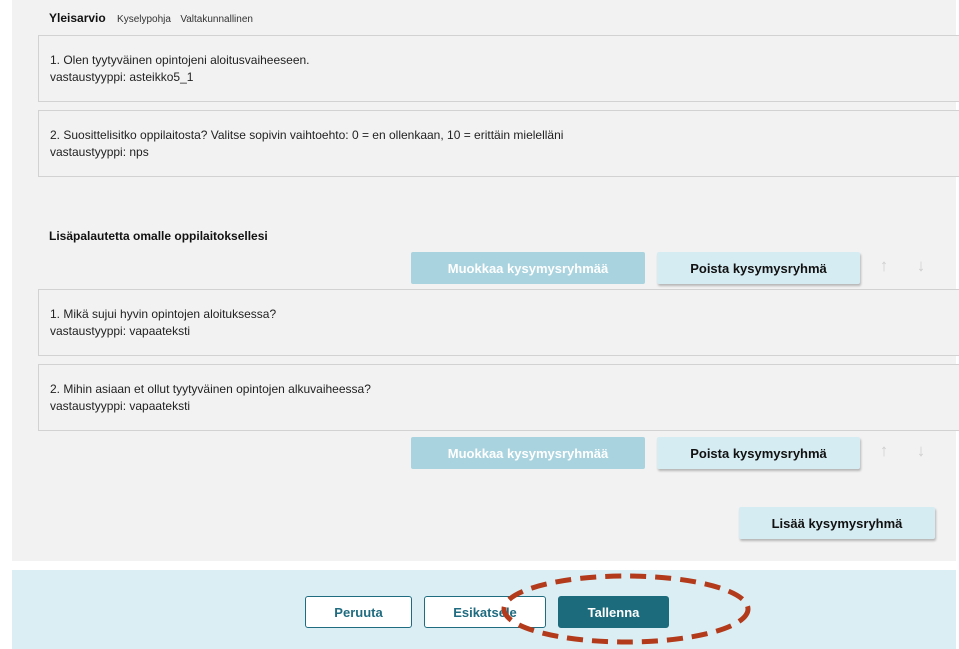 This screenshot has height=649, width=959. What do you see at coordinates (485, 612) in the screenshot?
I see `preview-button: Esikatsele` at bounding box center [485, 612].